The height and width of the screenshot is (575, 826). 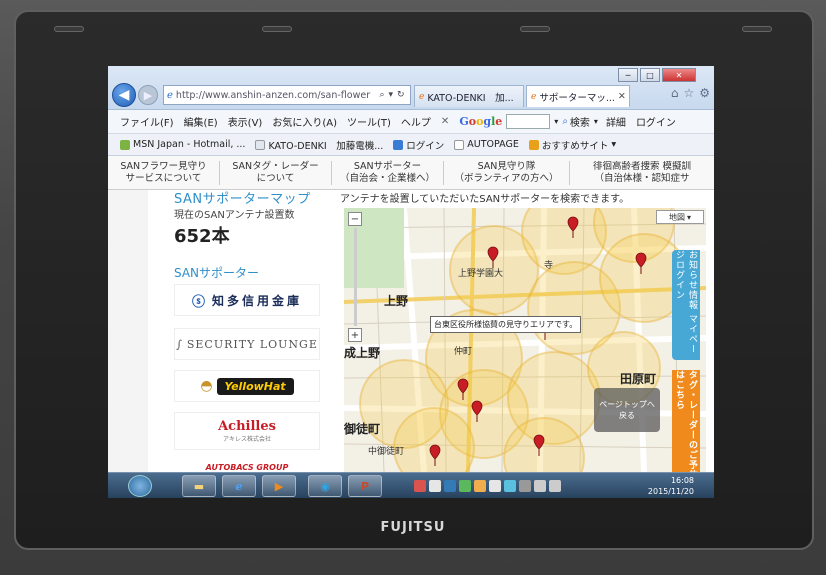 I want to click on map-description: アンテナを設置していただいたSANサポーターを検索できます。, so click(x=485, y=199).